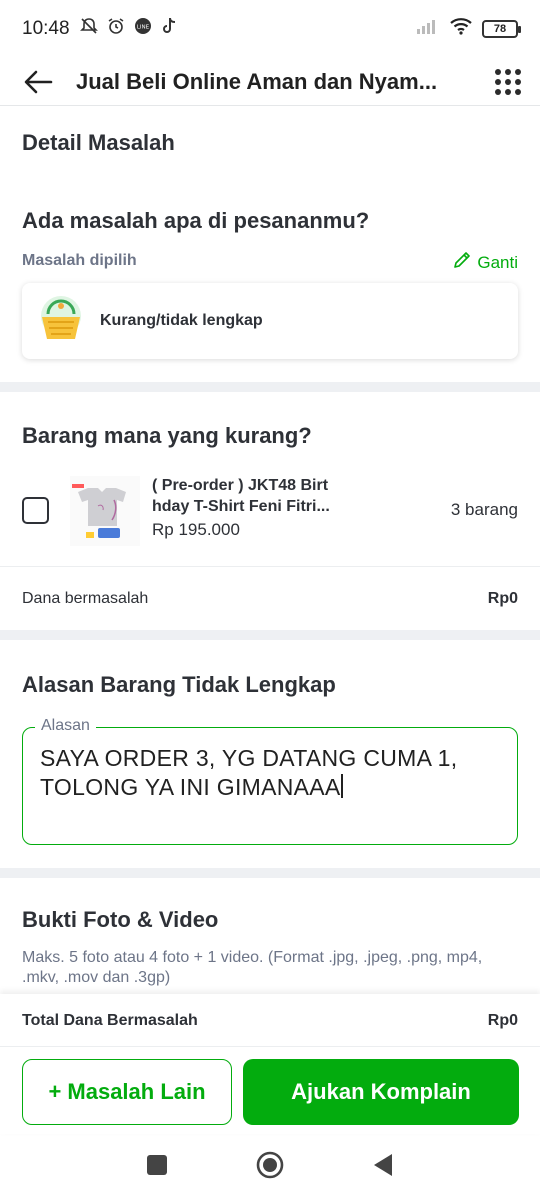  I want to click on tiktok-icon, so click(169, 29).